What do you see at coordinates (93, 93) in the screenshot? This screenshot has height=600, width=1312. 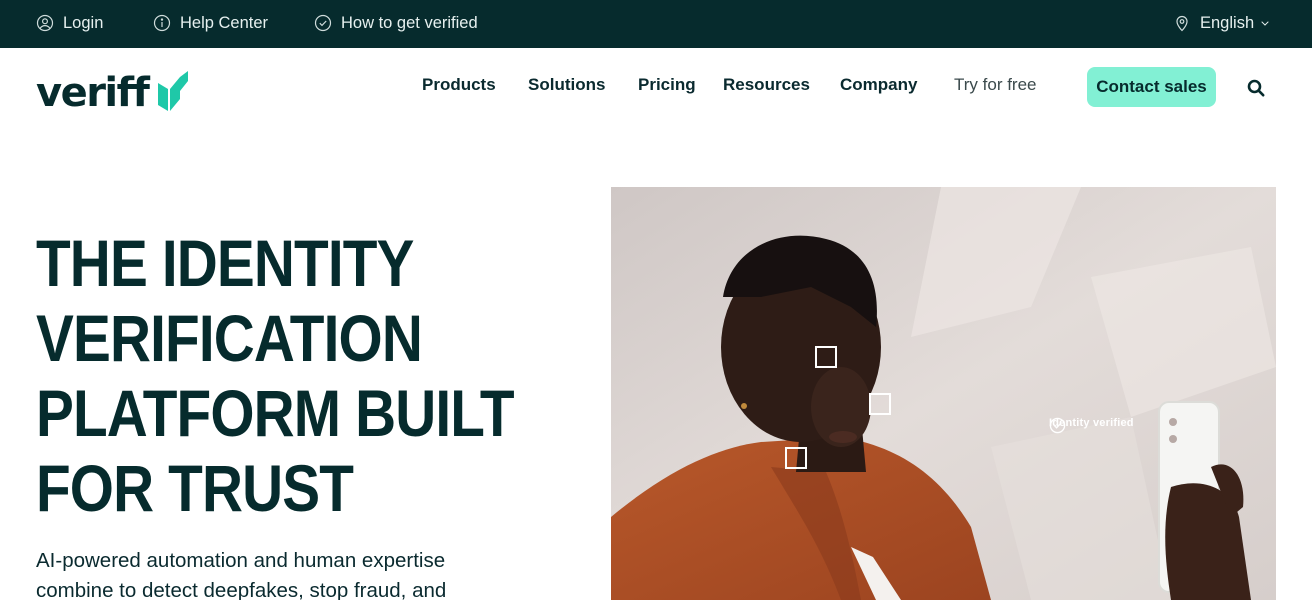 I see `logo-wordmark: veriff` at bounding box center [93, 93].